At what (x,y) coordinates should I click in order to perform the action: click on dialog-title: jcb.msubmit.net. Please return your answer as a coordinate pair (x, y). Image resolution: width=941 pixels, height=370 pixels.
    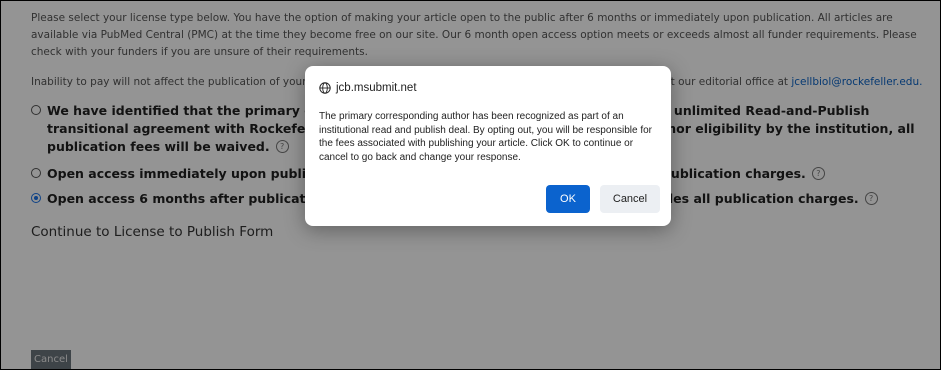
    Looking at the image, I should click on (368, 88).